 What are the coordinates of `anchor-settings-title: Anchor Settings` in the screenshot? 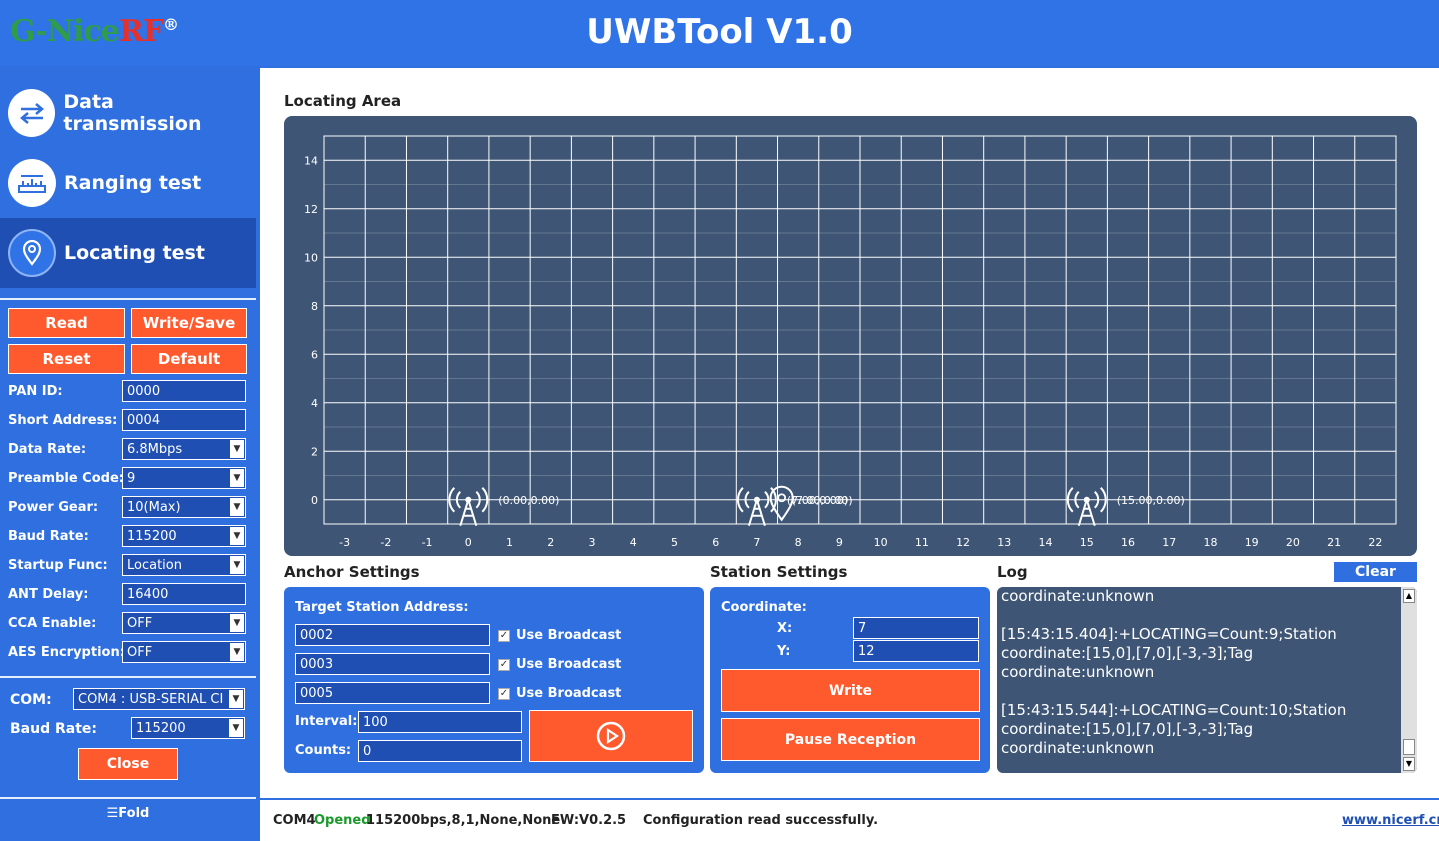 It's located at (352, 572).